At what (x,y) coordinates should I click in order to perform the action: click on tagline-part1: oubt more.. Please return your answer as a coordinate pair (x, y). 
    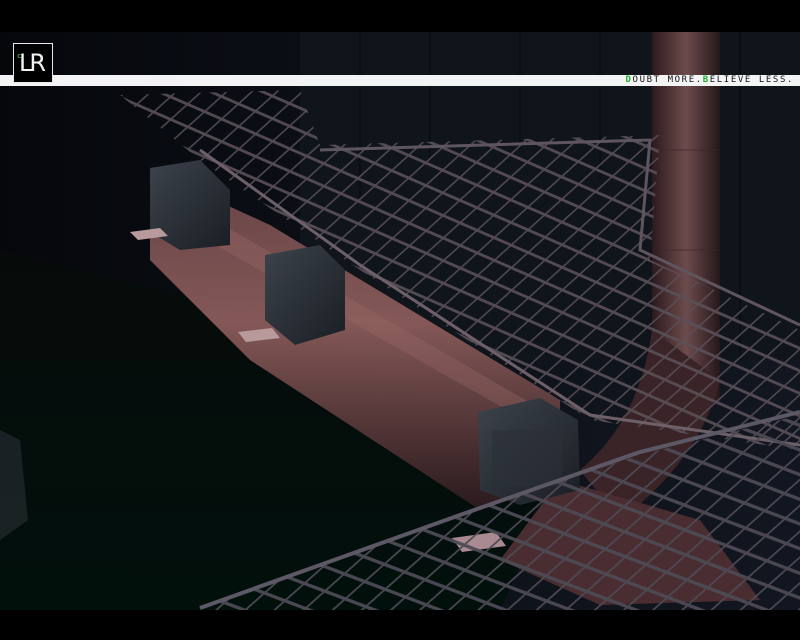
    Looking at the image, I should click on (667, 80).